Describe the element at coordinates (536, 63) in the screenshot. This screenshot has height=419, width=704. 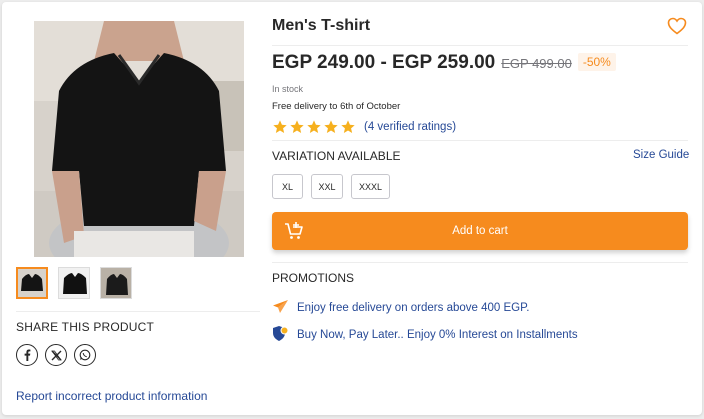
I see `old-price: EGP 499.00` at that location.